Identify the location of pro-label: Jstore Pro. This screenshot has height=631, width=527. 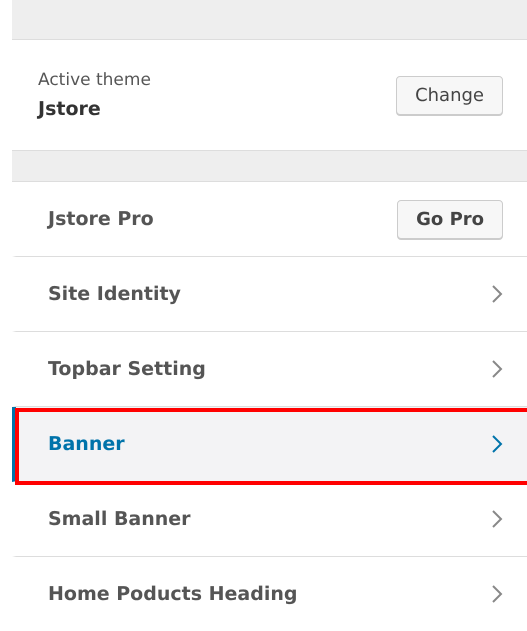
(101, 219).